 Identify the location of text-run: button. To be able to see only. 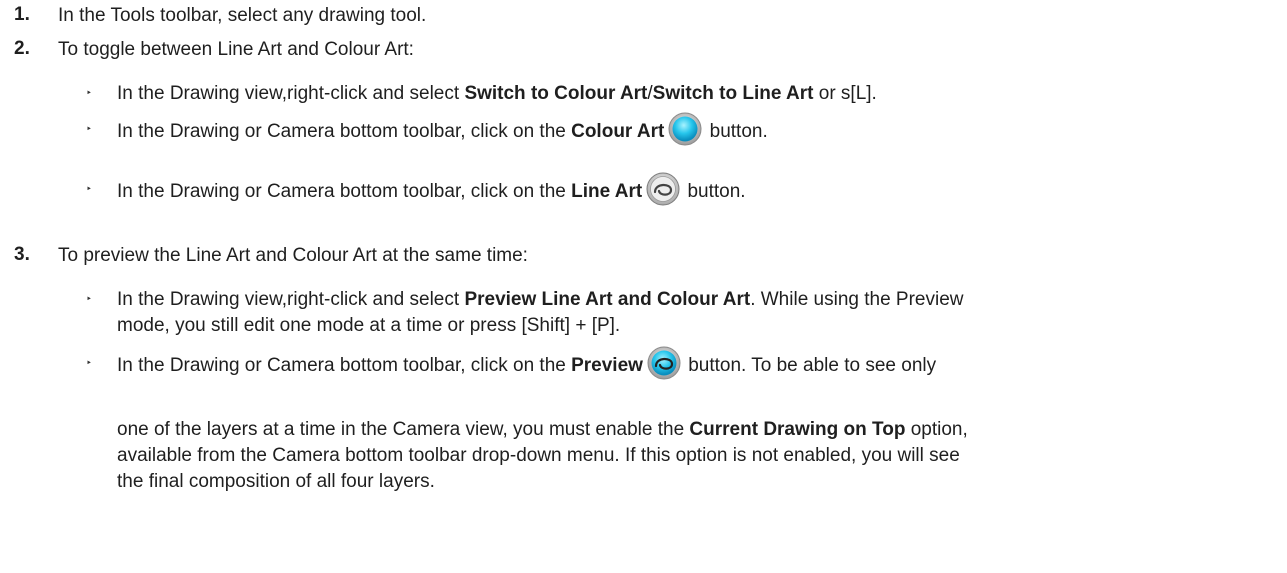
(809, 366).